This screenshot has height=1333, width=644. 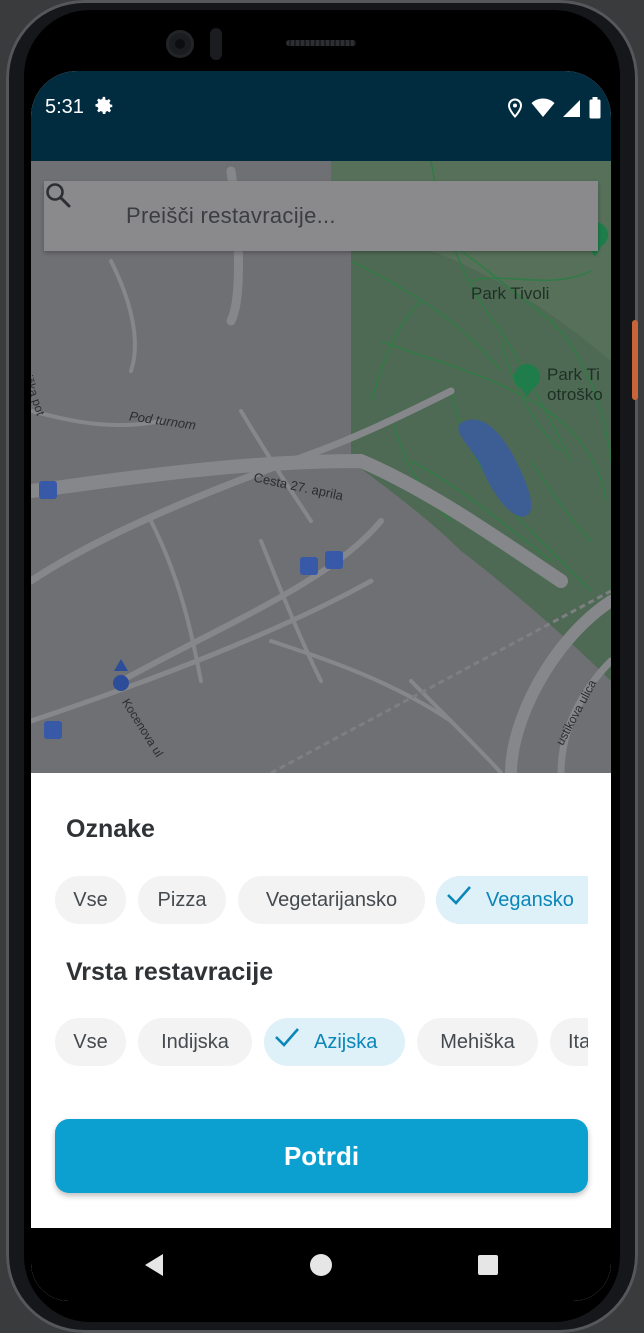 I want to click on chip-label: Vegansko, so click(x=530, y=900).